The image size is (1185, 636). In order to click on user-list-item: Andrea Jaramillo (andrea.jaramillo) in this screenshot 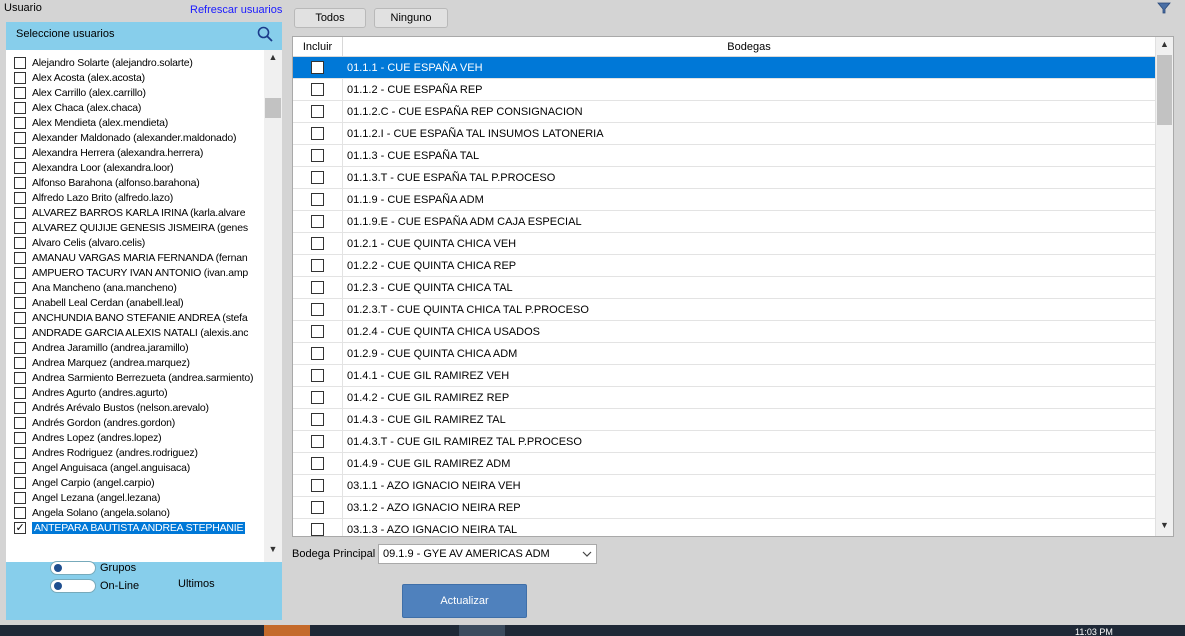, I will do `click(134, 347)`.